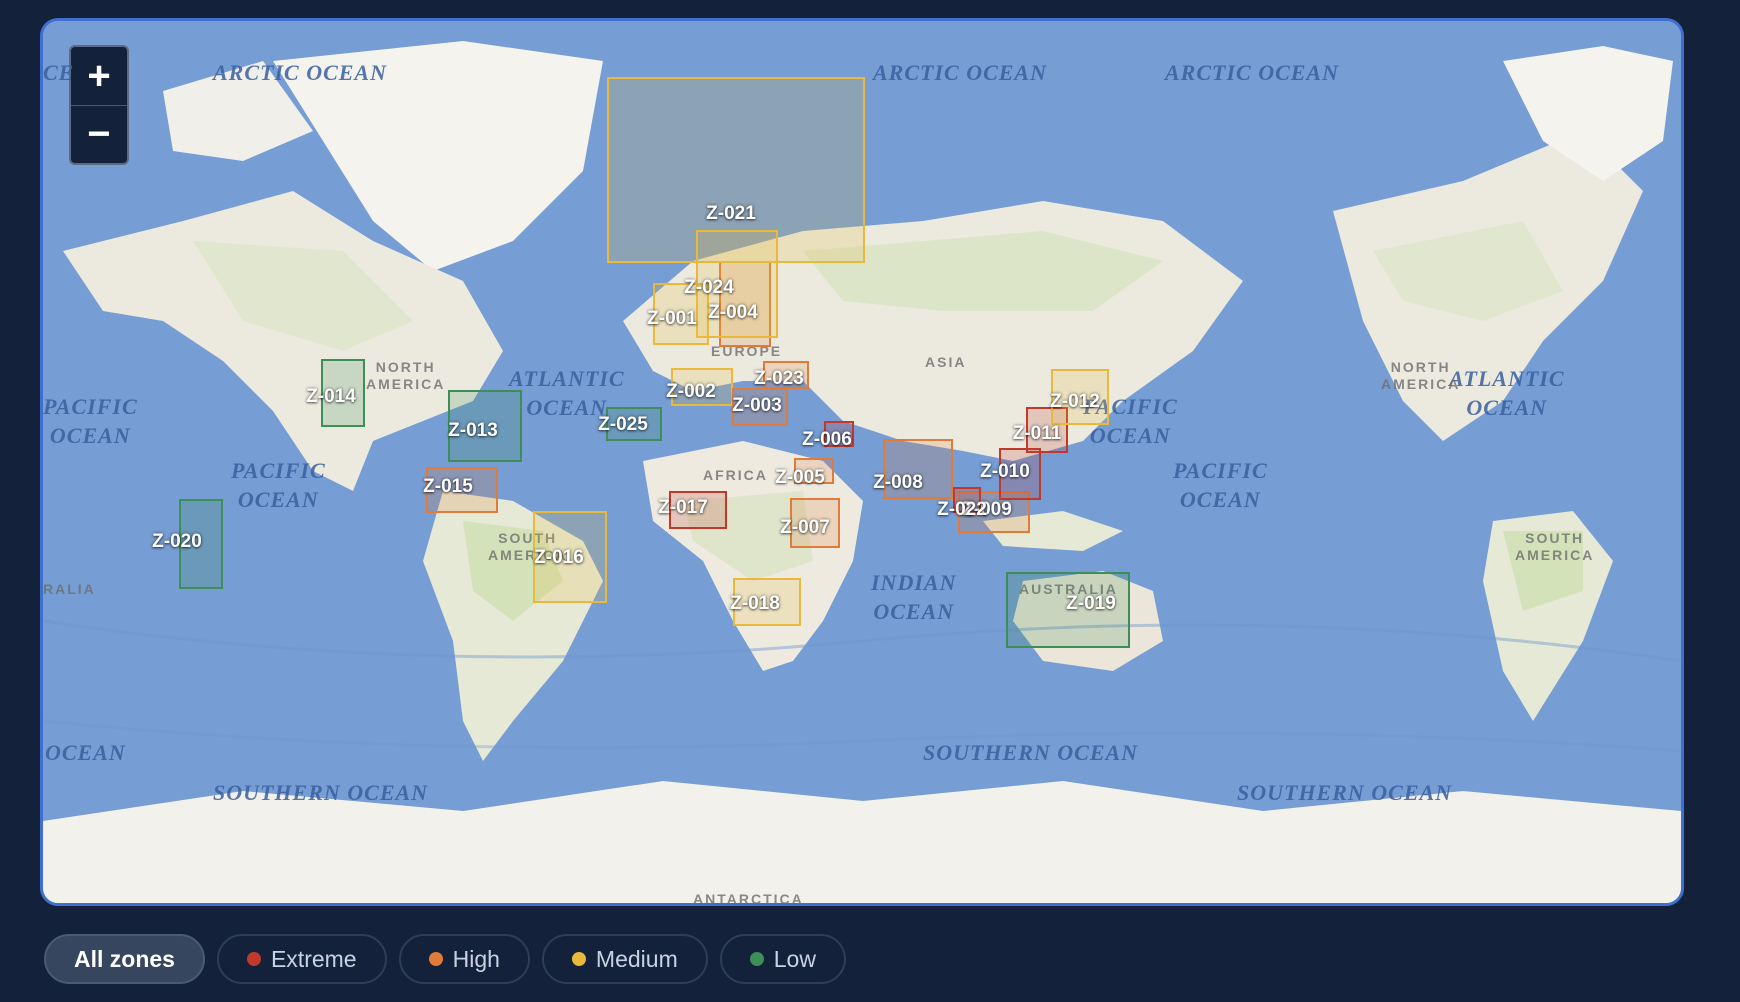 The image size is (1740, 1002). I want to click on filter-chip-label: All zones, so click(124, 958).